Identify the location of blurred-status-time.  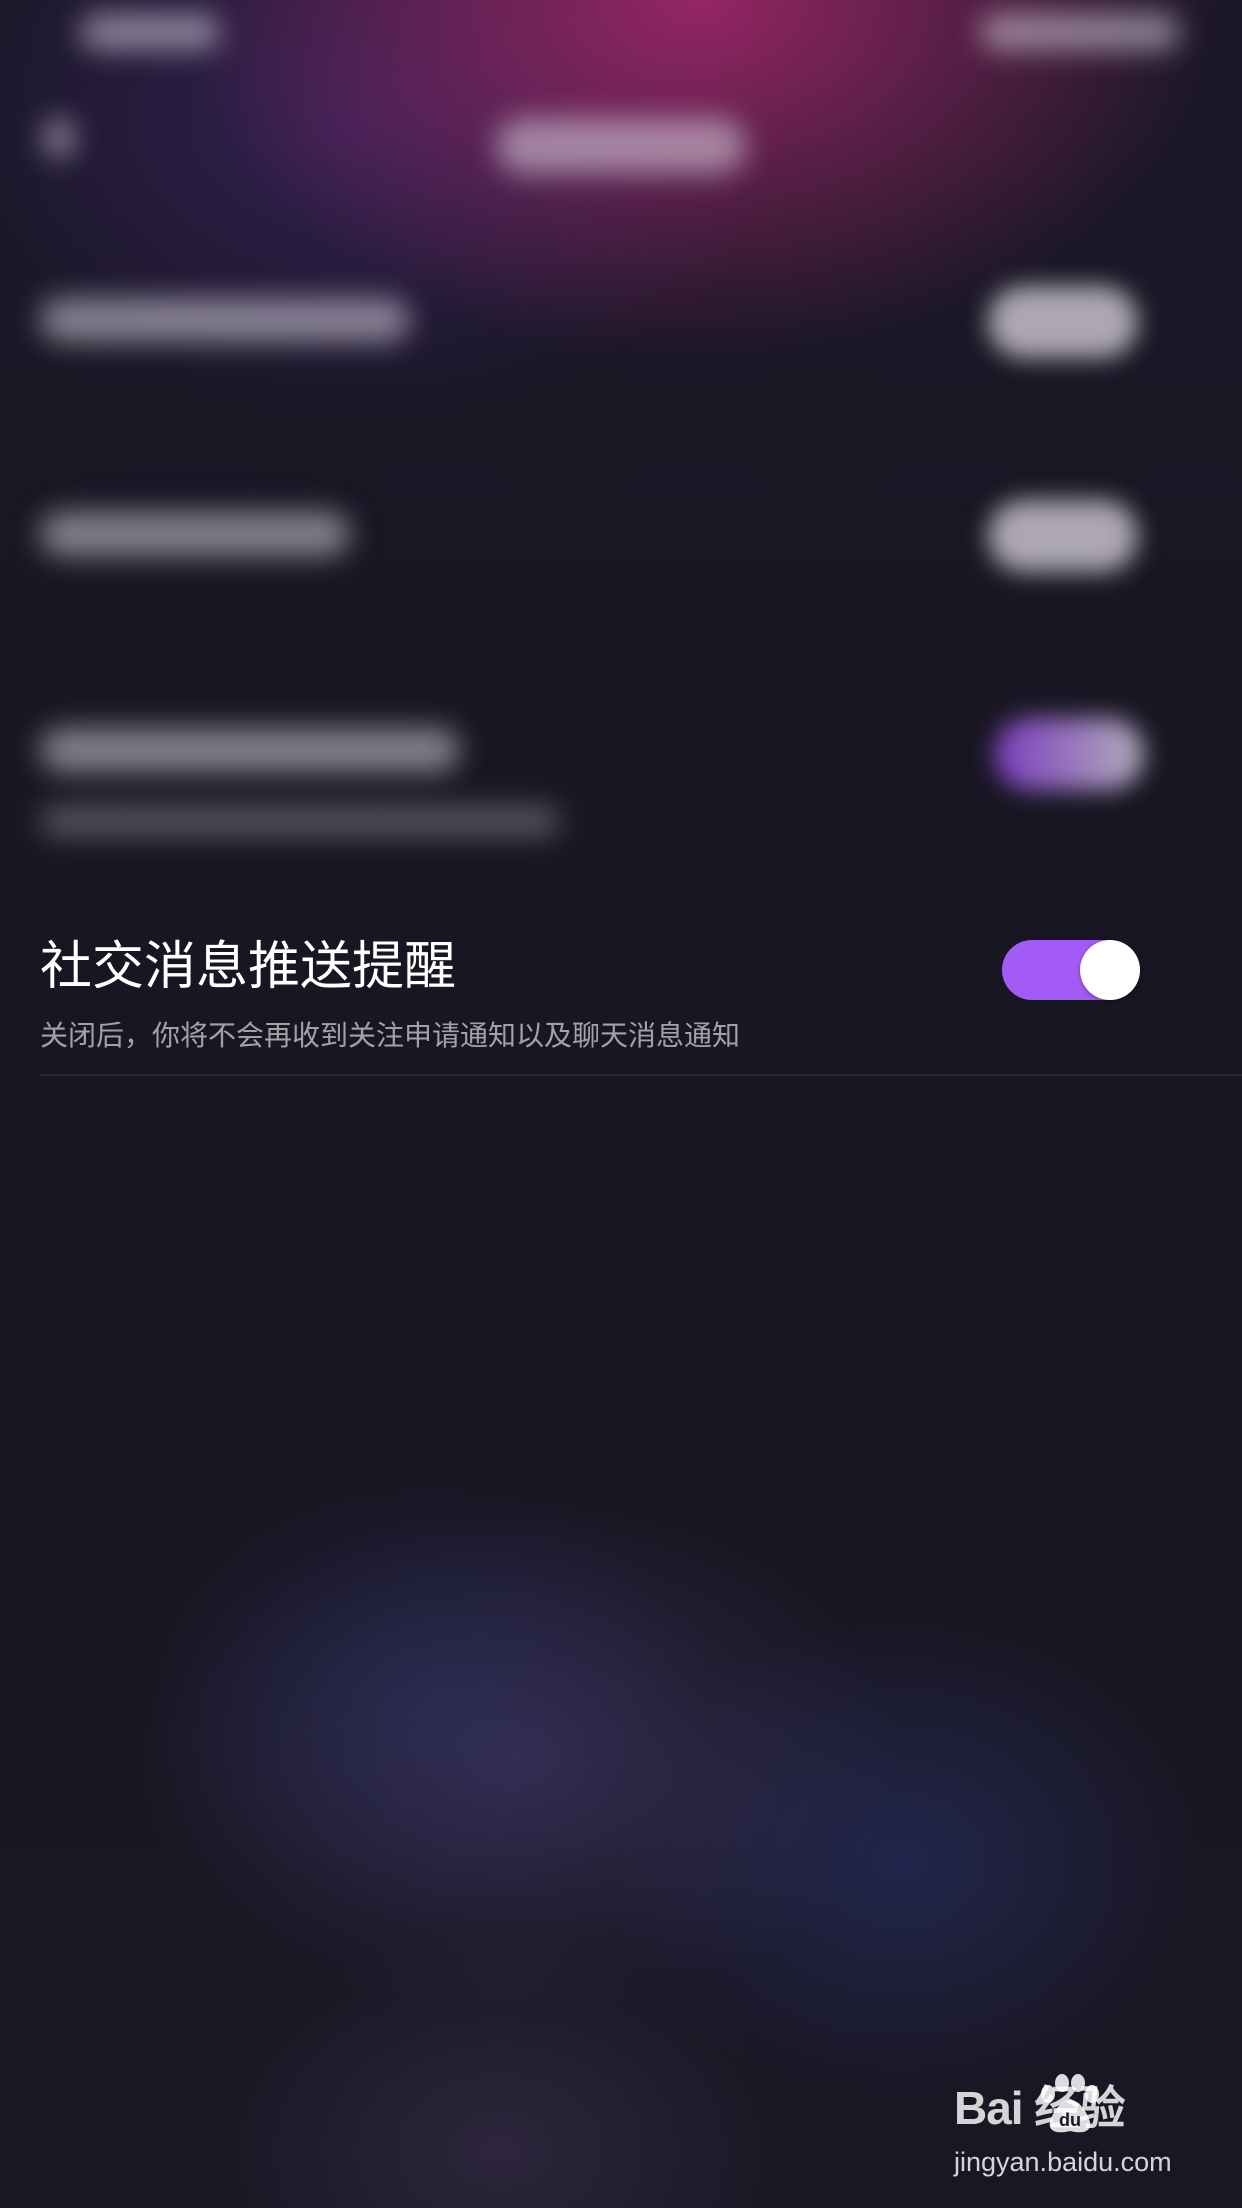
(150, 32).